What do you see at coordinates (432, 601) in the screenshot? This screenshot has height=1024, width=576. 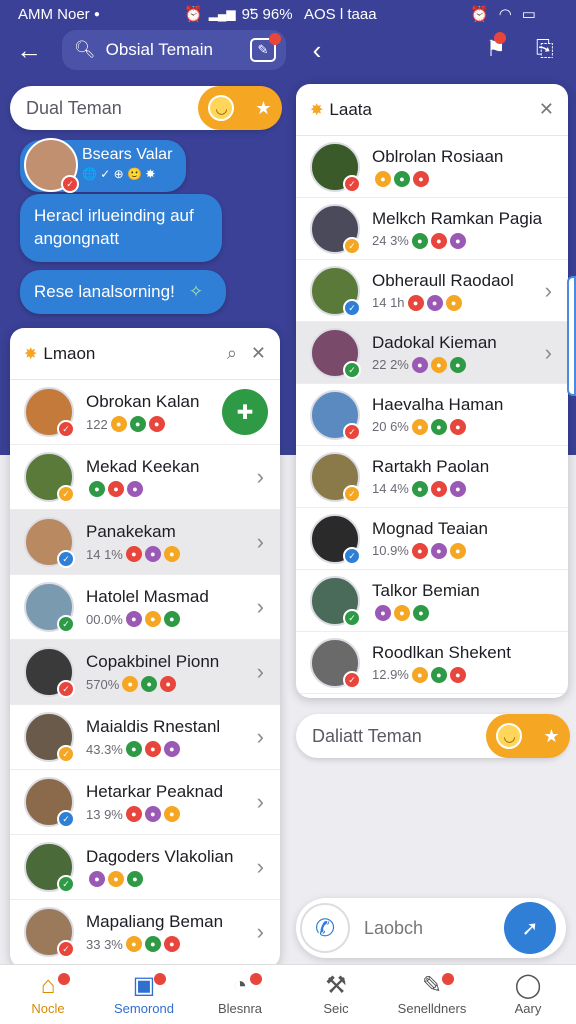 I see `friend-row: ✓ Talkor Bemian ● ● ●` at bounding box center [432, 601].